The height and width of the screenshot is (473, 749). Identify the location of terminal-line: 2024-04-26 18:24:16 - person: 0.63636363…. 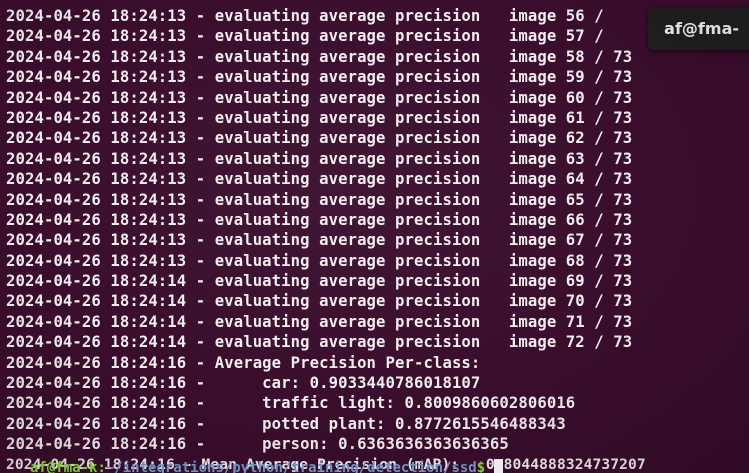
(257, 444).